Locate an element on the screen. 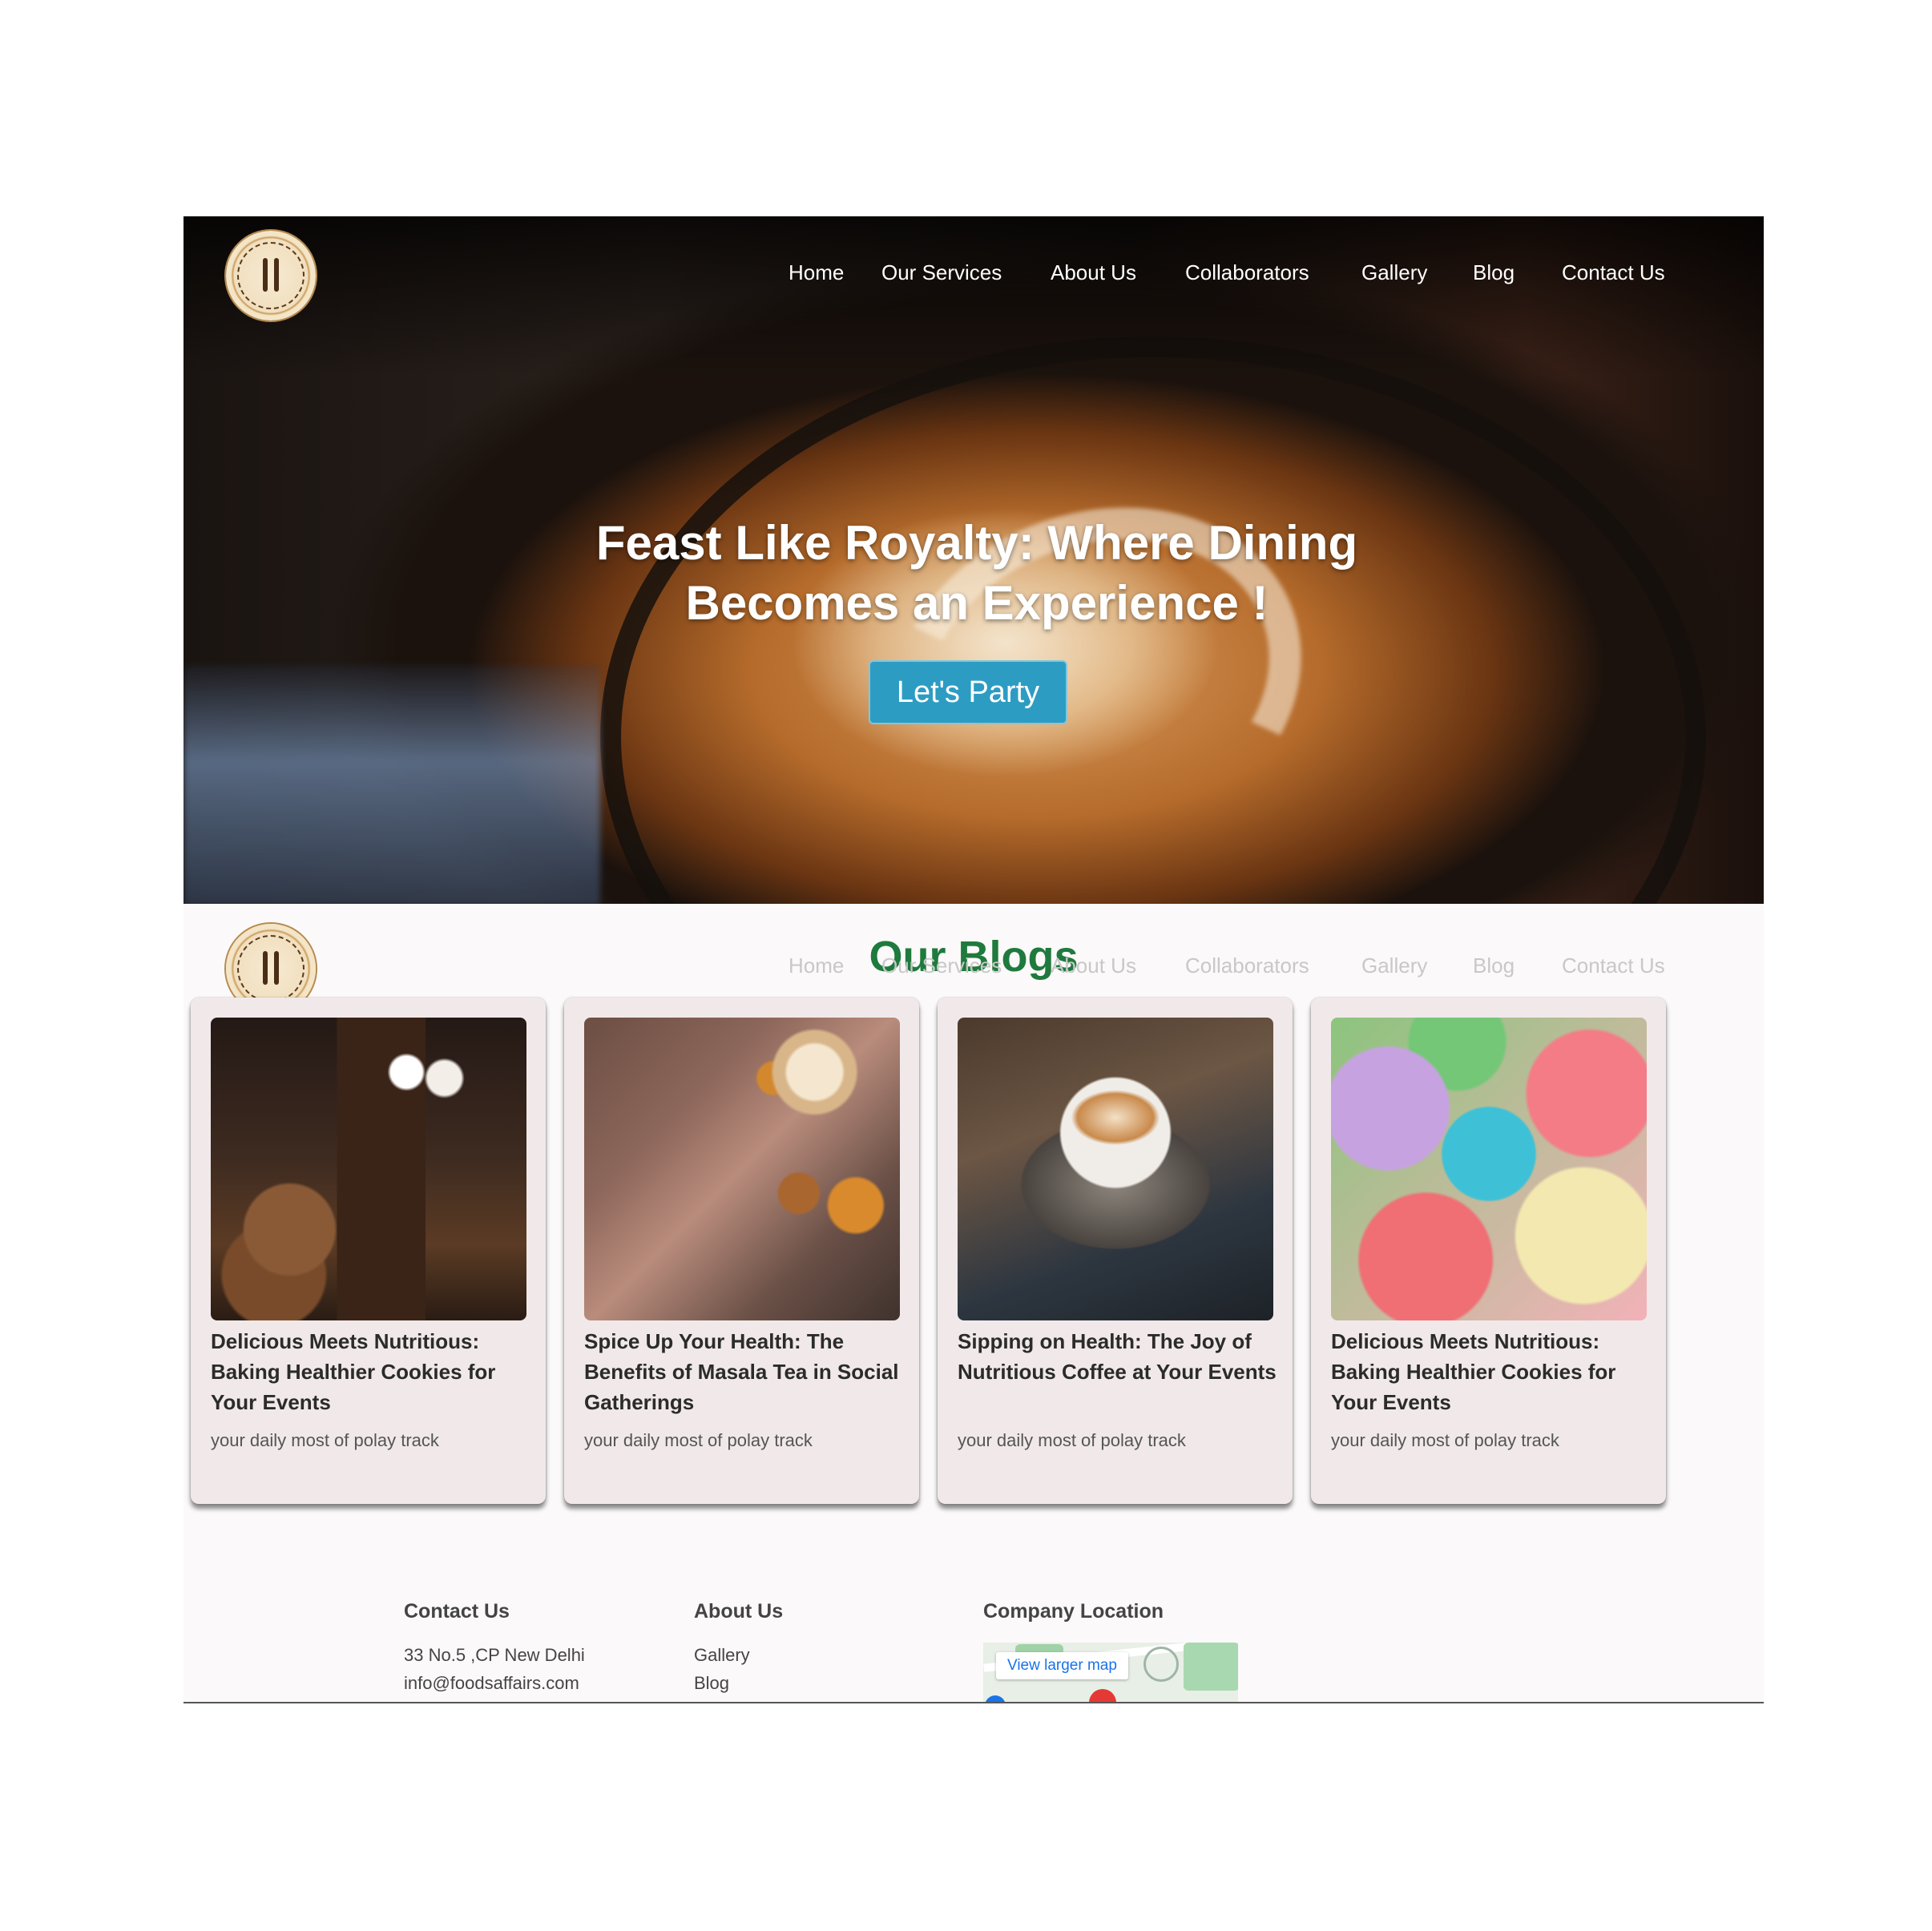 This screenshot has width=1932, height=1931. blog-card-image-ice-cream is located at coordinates (1489, 1169).